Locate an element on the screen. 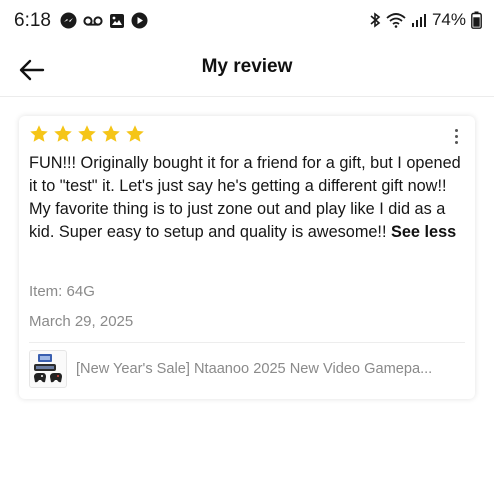 Image resolution: width=494 pixels, height=500 pixels. more-options-button is located at coordinates (456, 136).